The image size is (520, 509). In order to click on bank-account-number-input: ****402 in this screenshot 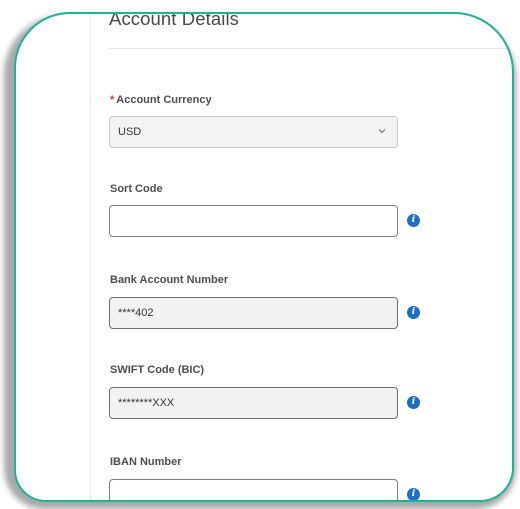, I will do `click(253, 313)`.